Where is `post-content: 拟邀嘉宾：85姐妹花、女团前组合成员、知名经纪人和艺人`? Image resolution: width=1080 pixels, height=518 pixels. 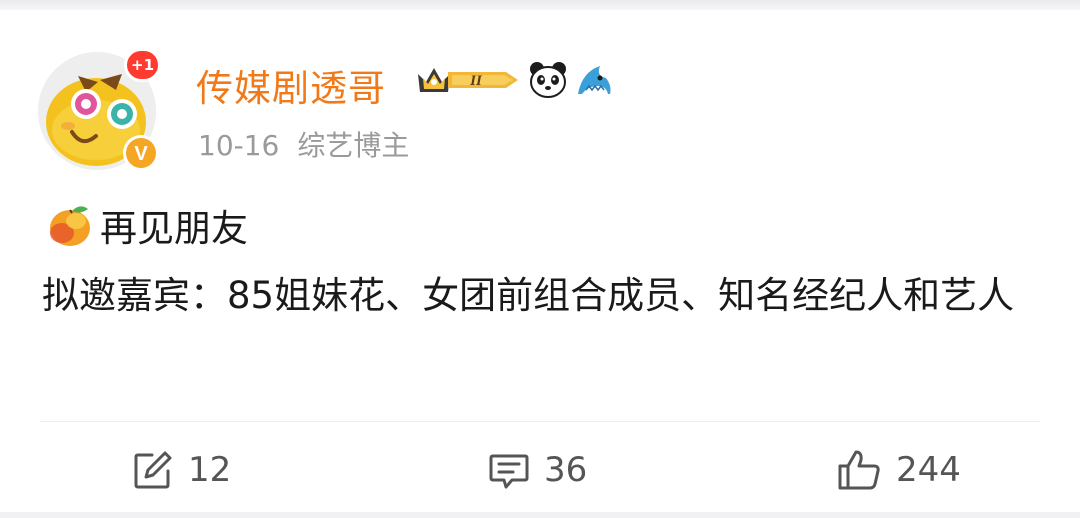
post-content: 拟邀嘉宾：85姐妹花、女团前组合成员、知名经纪人和艺人 is located at coordinates (528, 295).